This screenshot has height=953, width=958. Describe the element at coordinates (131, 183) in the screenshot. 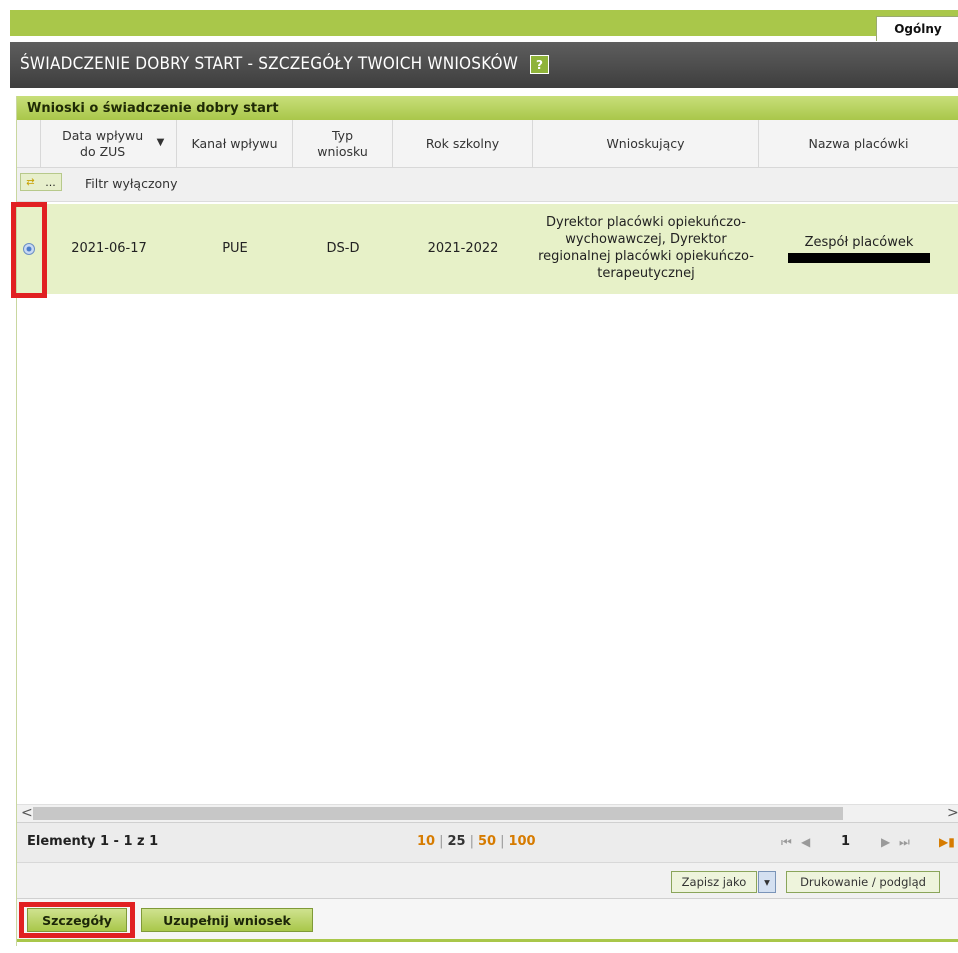

I see `filter-status: Filtr wyłączony` at that location.